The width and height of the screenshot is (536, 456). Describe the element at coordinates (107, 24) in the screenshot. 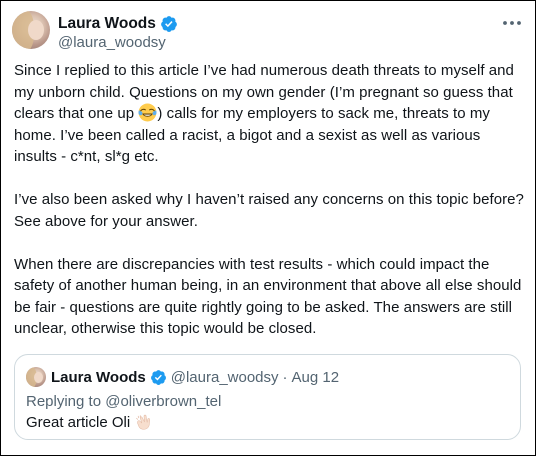

I see `author-name: Laura Woods` at that location.